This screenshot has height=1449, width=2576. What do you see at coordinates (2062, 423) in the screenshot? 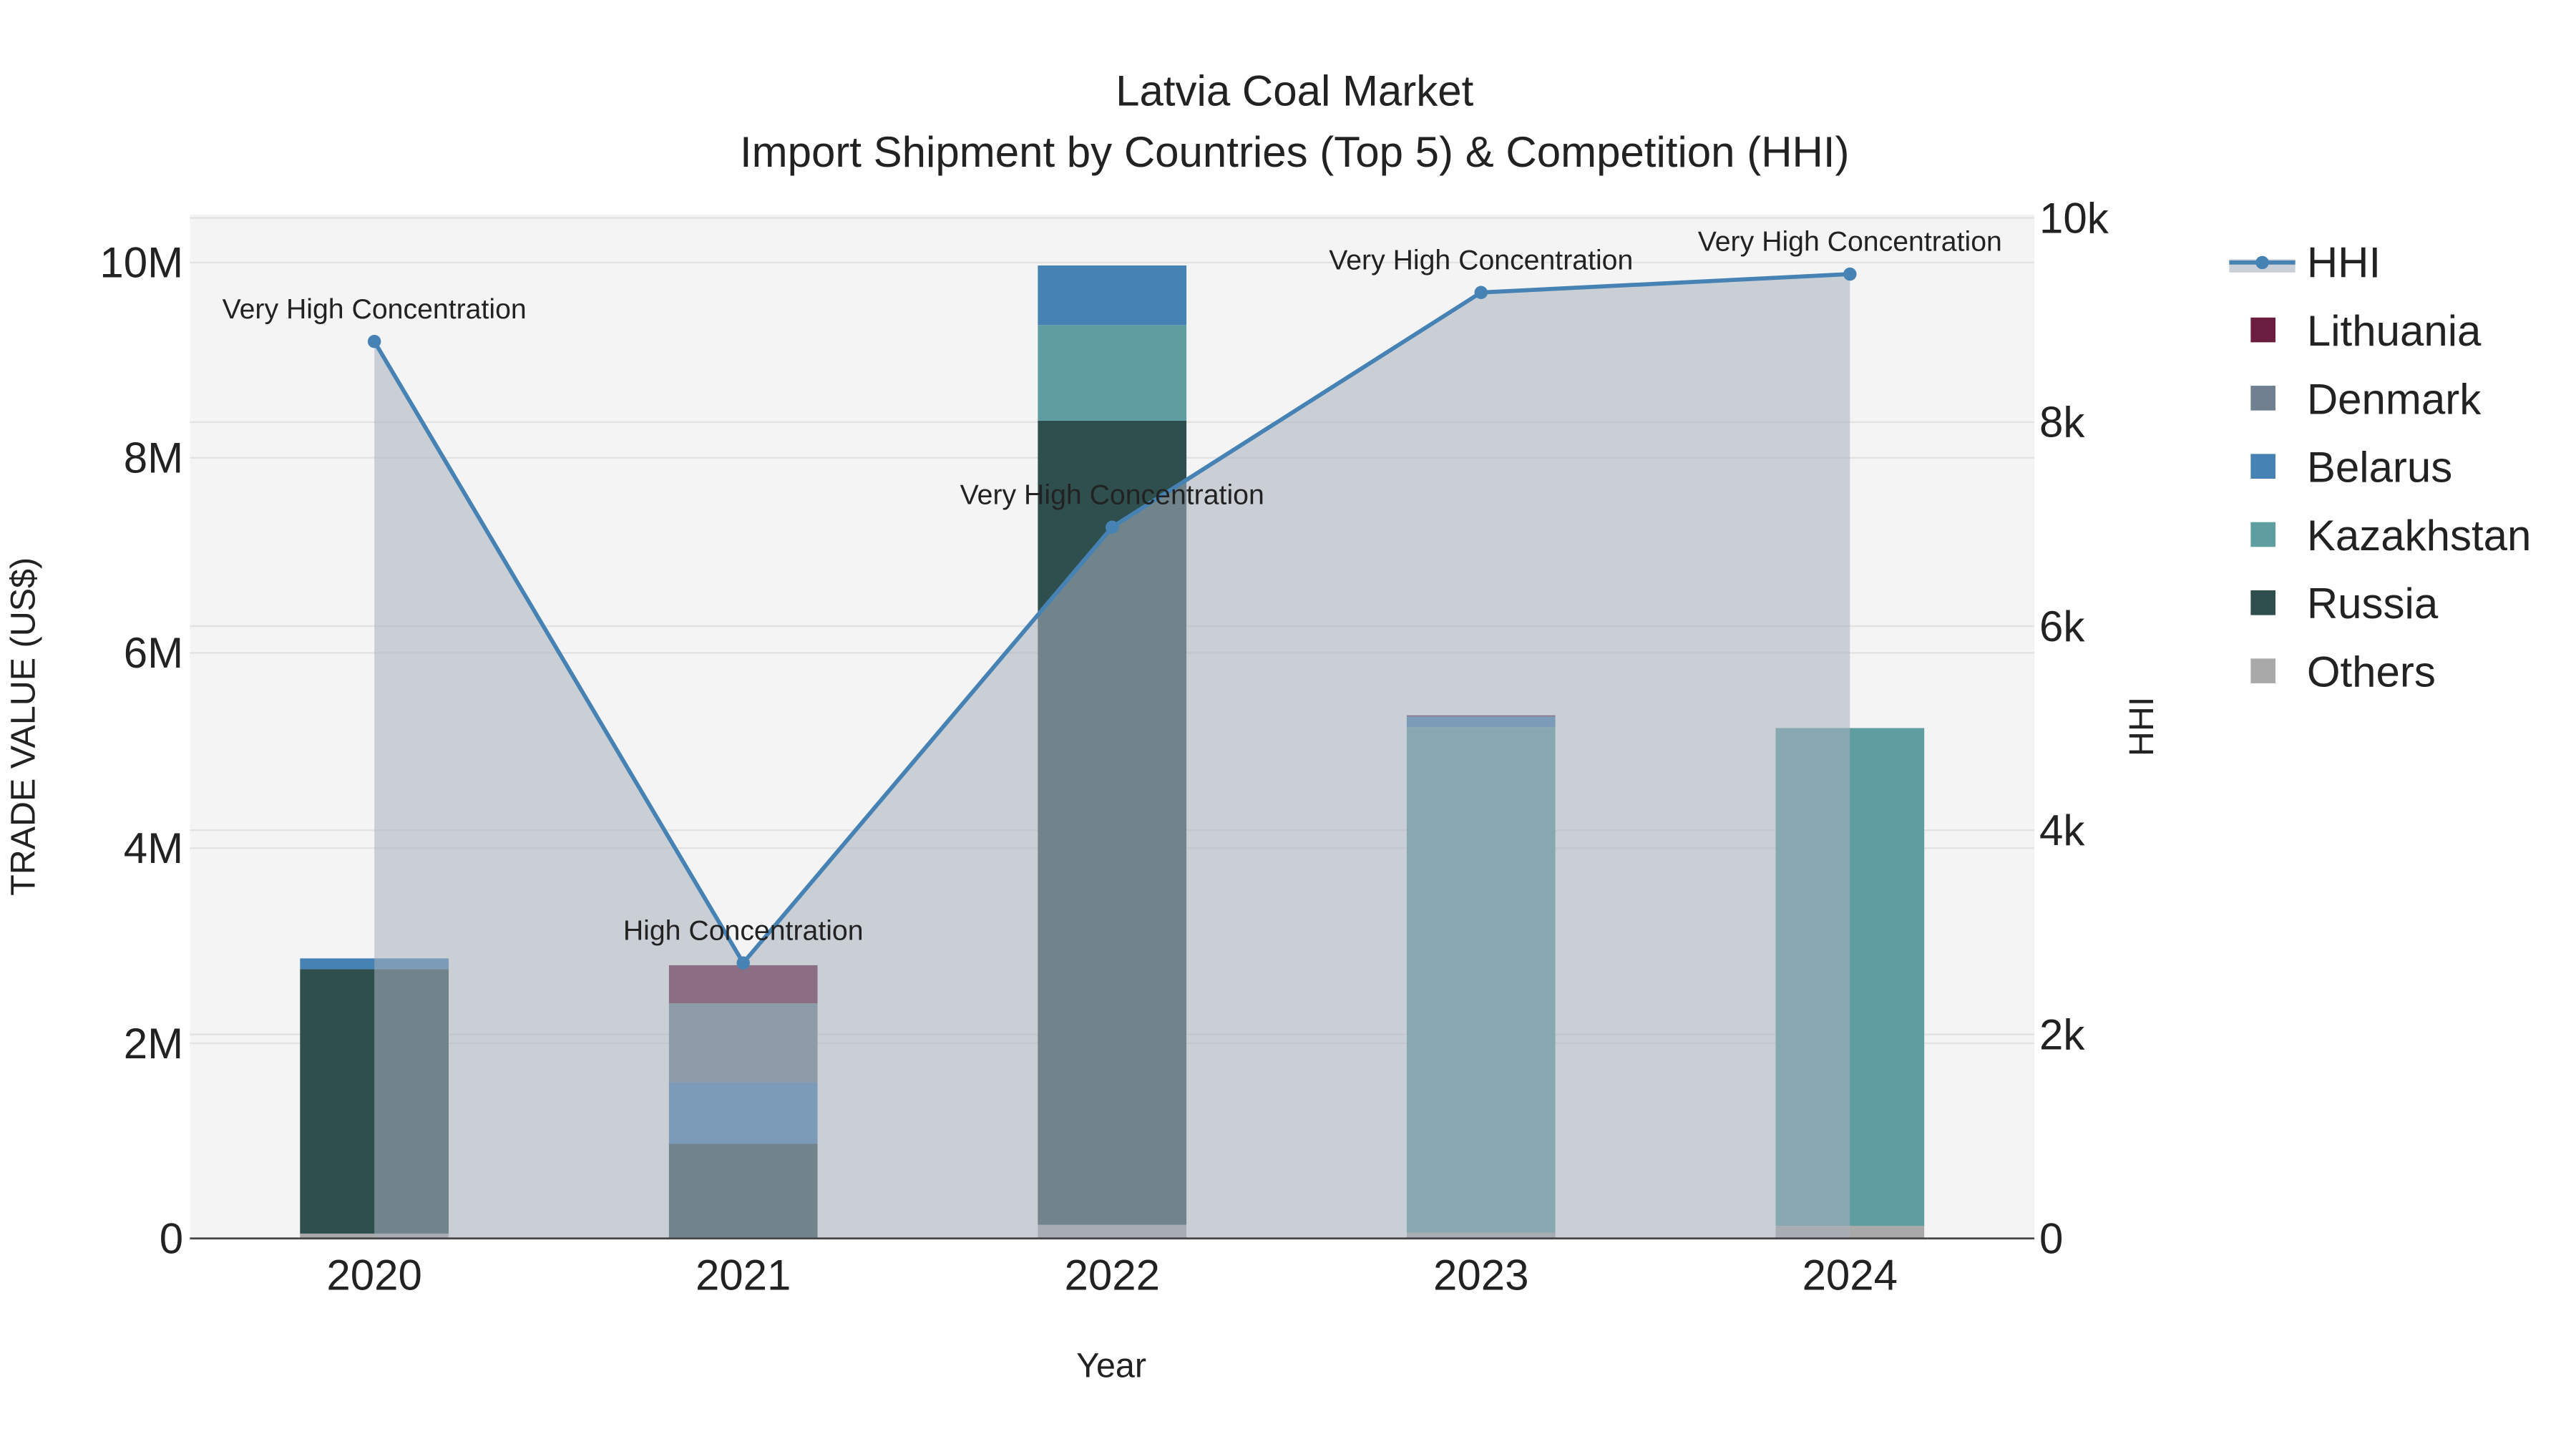
I see `y2-tick-label: 8k` at bounding box center [2062, 423].